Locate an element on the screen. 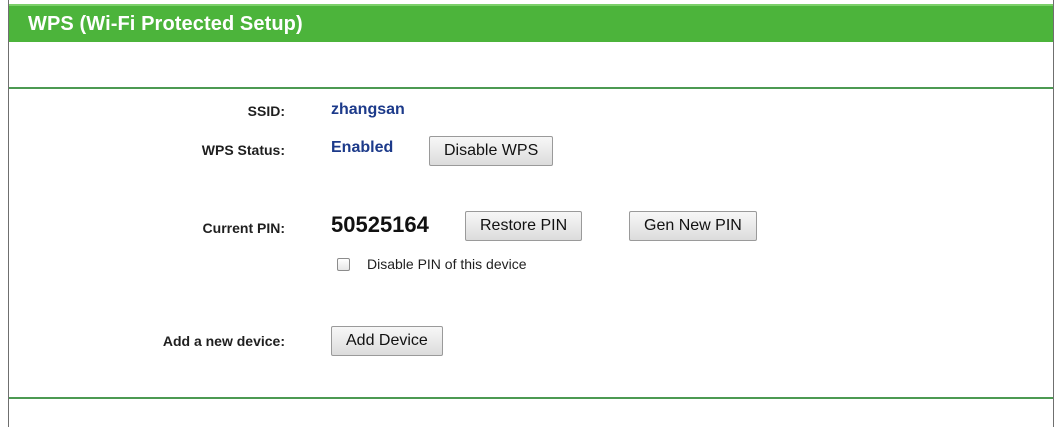 This screenshot has height=427, width=1056. gen-new-pin-button: Gen New PIN is located at coordinates (693, 226).